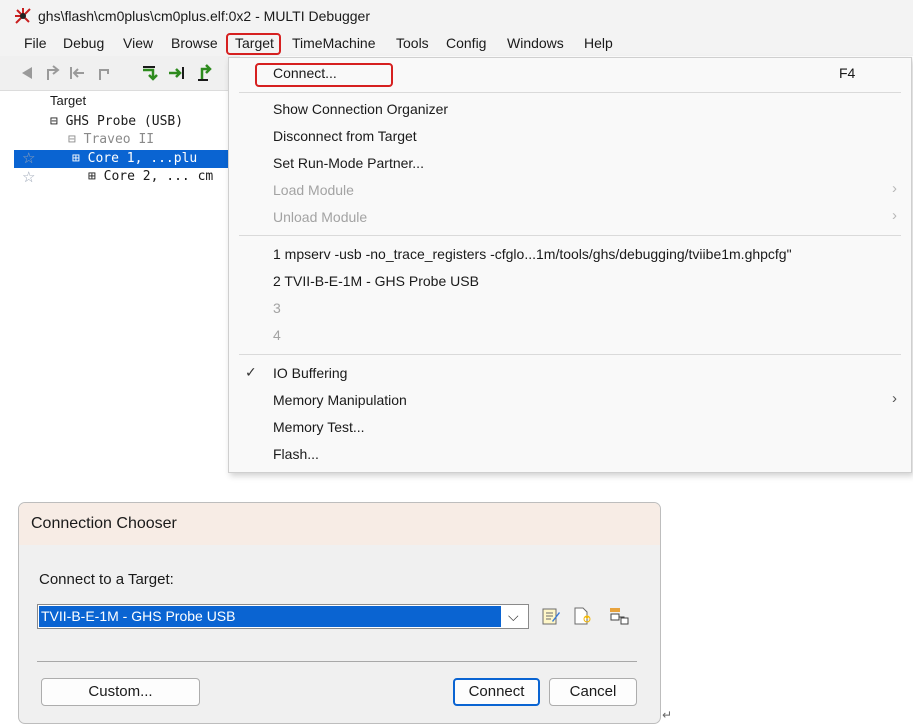 The height and width of the screenshot is (724, 913). What do you see at coordinates (667, 715) in the screenshot?
I see `paragraph-return-mark: ↵` at bounding box center [667, 715].